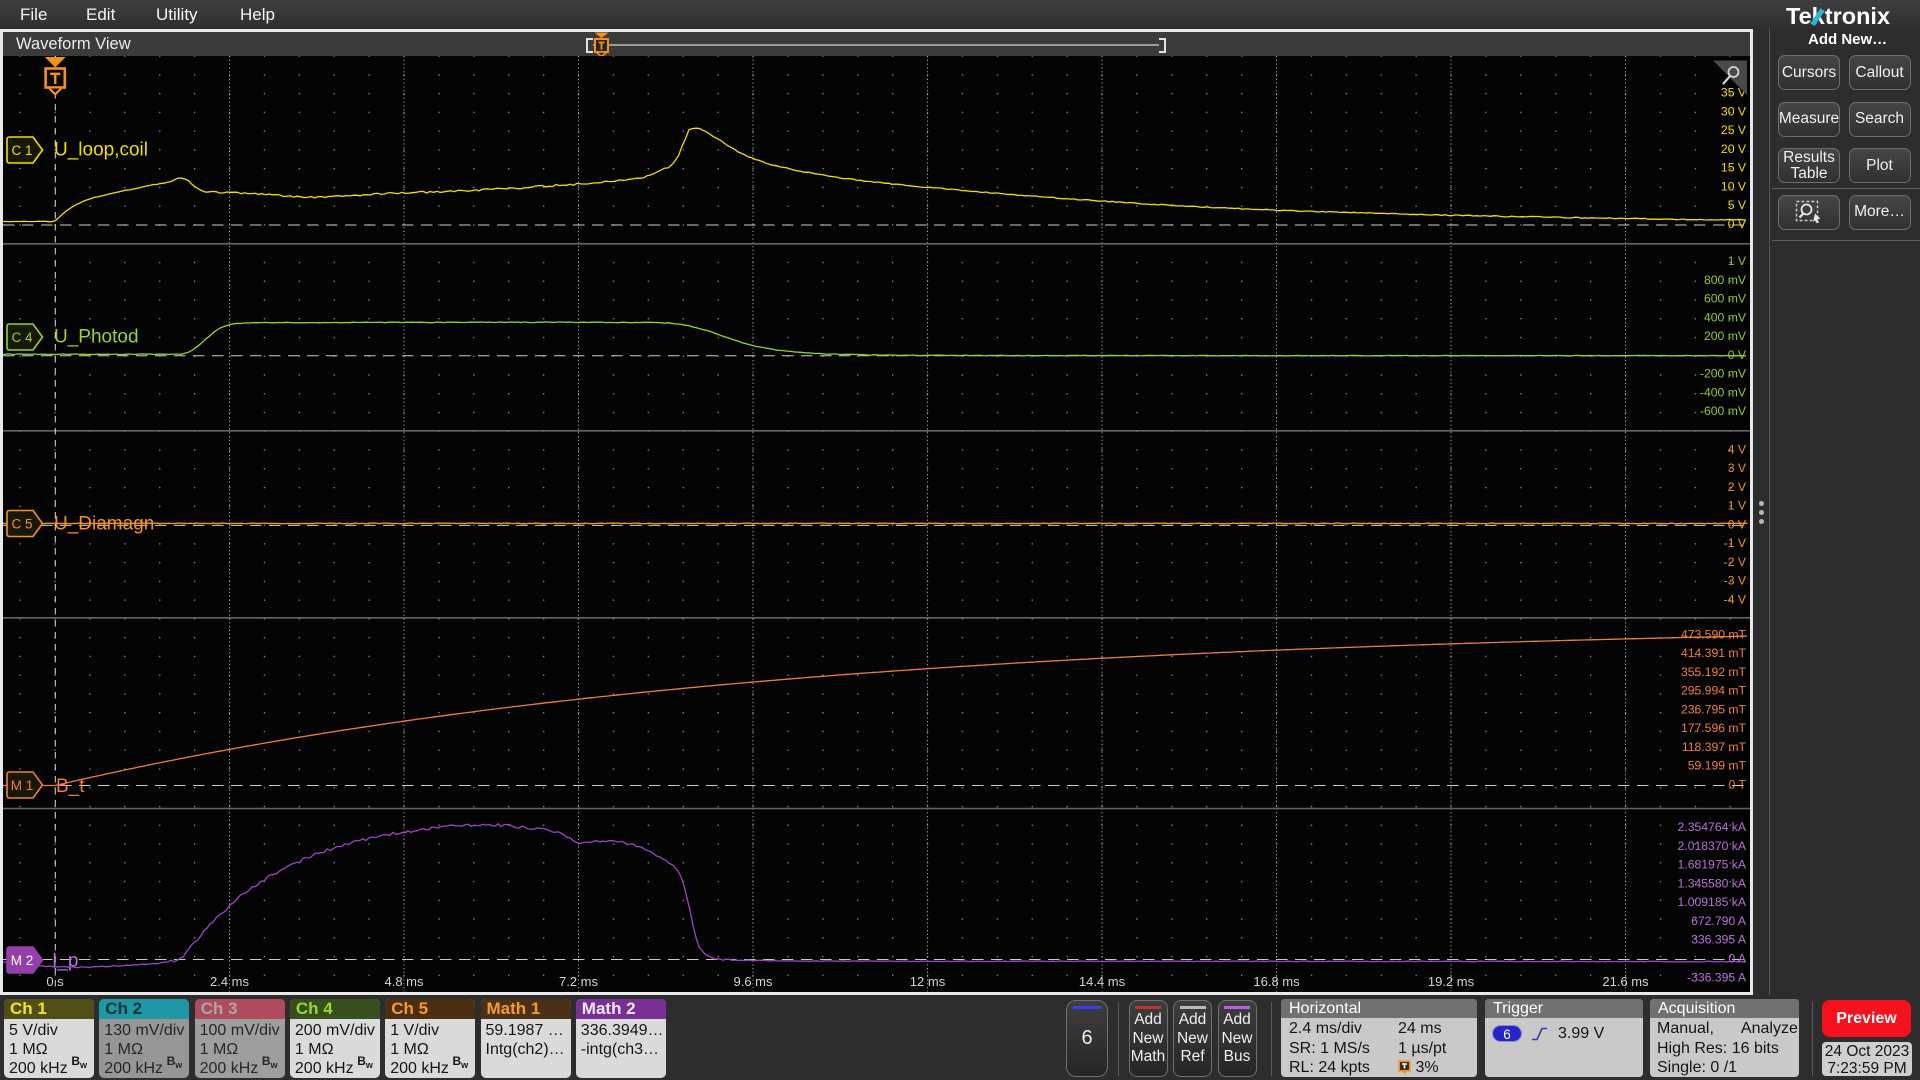 This screenshot has width=1920, height=1080. What do you see at coordinates (230, 981) in the screenshot?
I see `svg-text: 2.4 ms` at bounding box center [230, 981].